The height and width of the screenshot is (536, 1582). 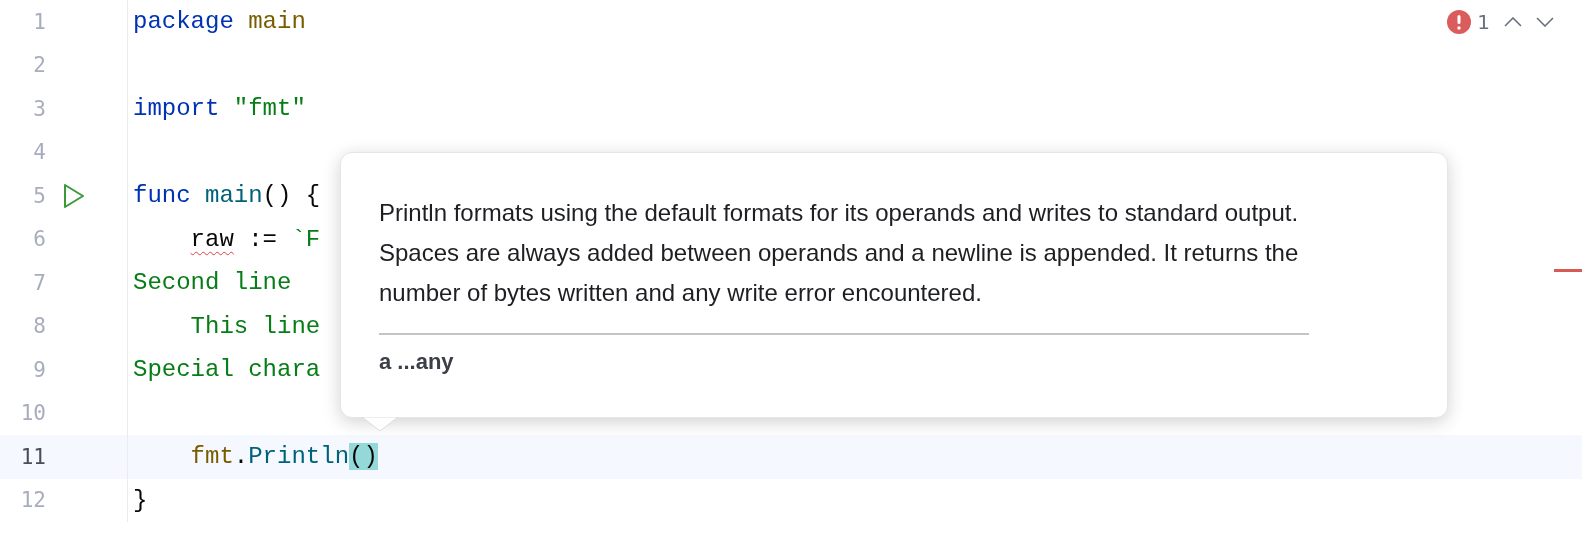 What do you see at coordinates (284, 457) in the screenshot?
I see `code-line: fmt.Println()` at bounding box center [284, 457].